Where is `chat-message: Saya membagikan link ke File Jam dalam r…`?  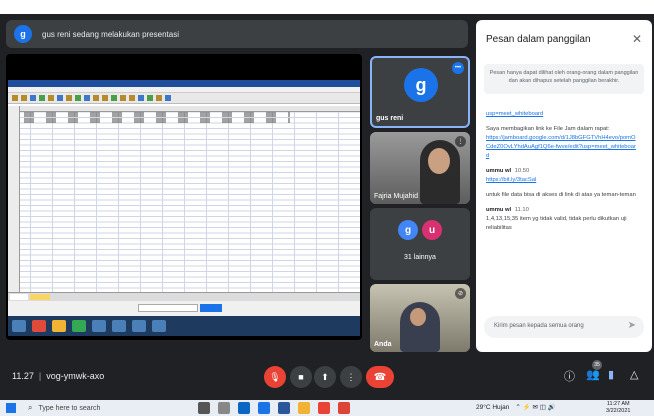
chat-message: Saya membagikan link ke File Jam dalam r… is located at coordinates (562, 143).